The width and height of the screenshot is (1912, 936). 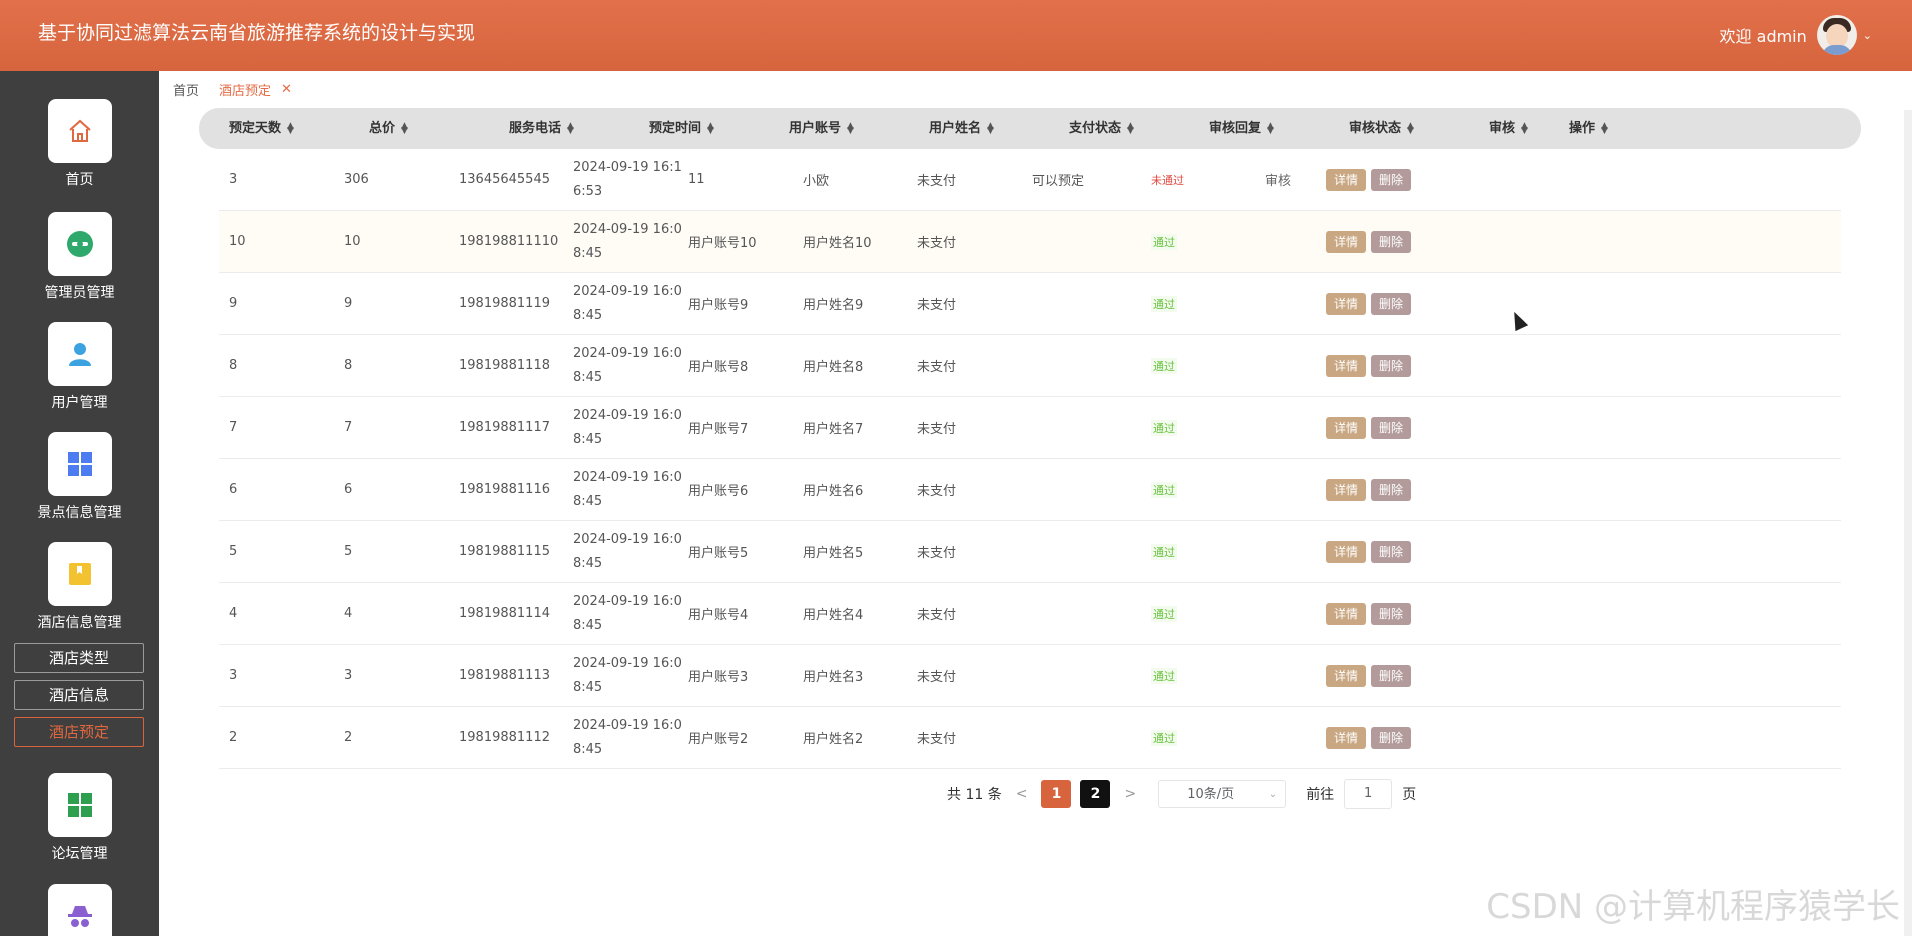 I want to click on cell-price: 4, so click(x=348, y=613).